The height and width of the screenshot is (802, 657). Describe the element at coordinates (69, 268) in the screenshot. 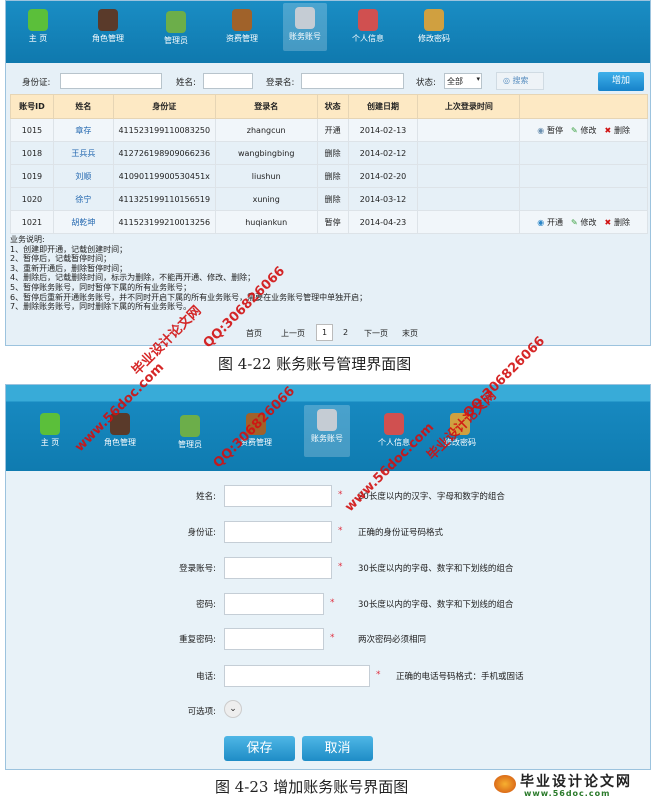

I see `note-line: 3、重新开通后，删除暂停时间；` at that location.